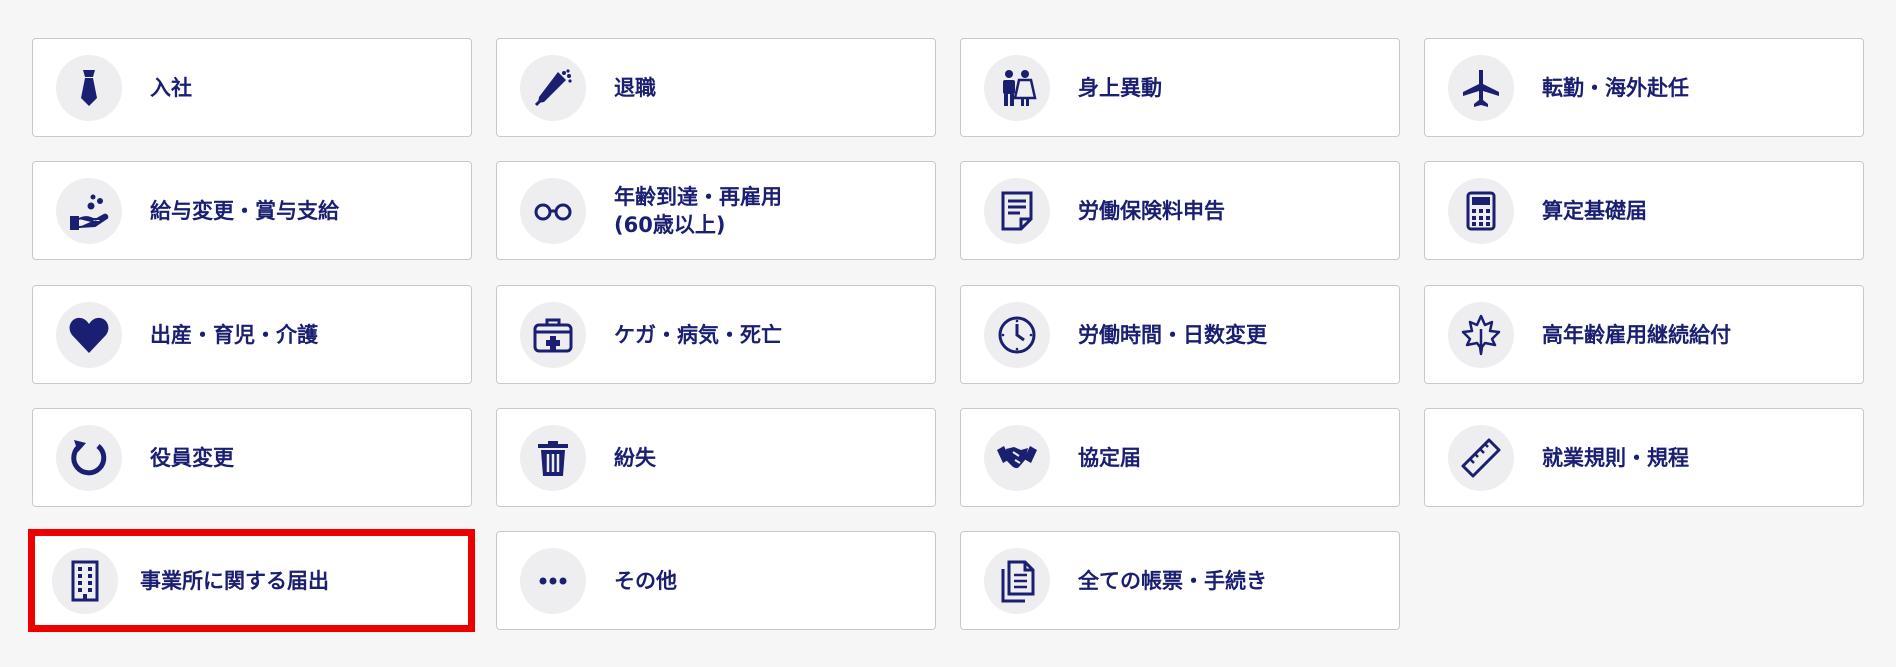 This screenshot has width=1896, height=667. Describe the element at coordinates (234, 580) in the screenshot. I see `menu-card-label: 事業所に関する届出` at that location.